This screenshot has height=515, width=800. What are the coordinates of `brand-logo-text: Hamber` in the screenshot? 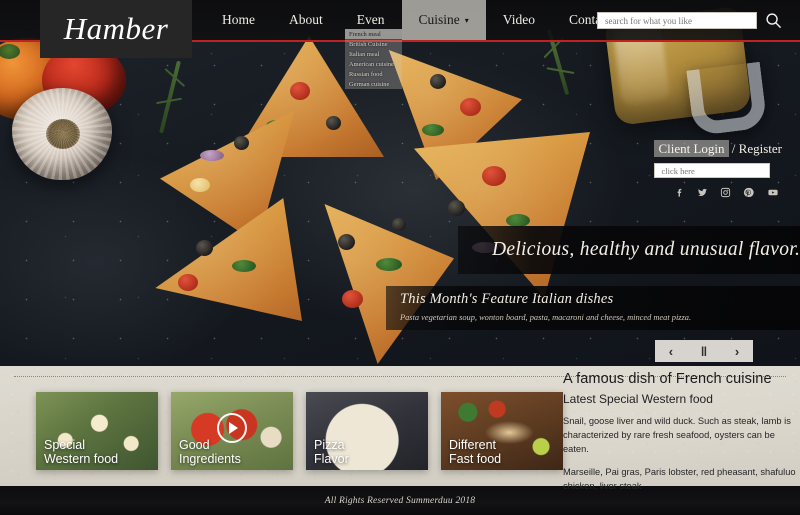 It's located at (116, 28).